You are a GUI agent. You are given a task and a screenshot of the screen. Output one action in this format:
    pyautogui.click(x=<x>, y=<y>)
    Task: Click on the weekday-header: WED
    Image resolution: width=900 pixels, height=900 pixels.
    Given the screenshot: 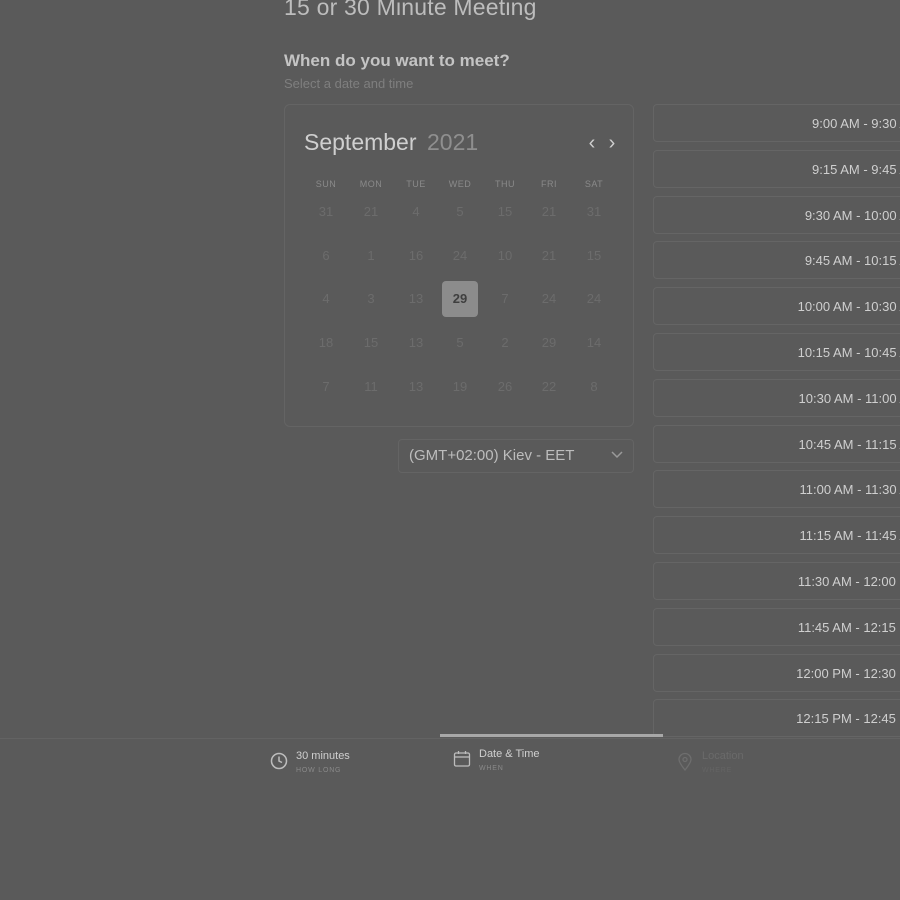 What is the action you would take?
    pyautogui.click(x=460, y=184)
    